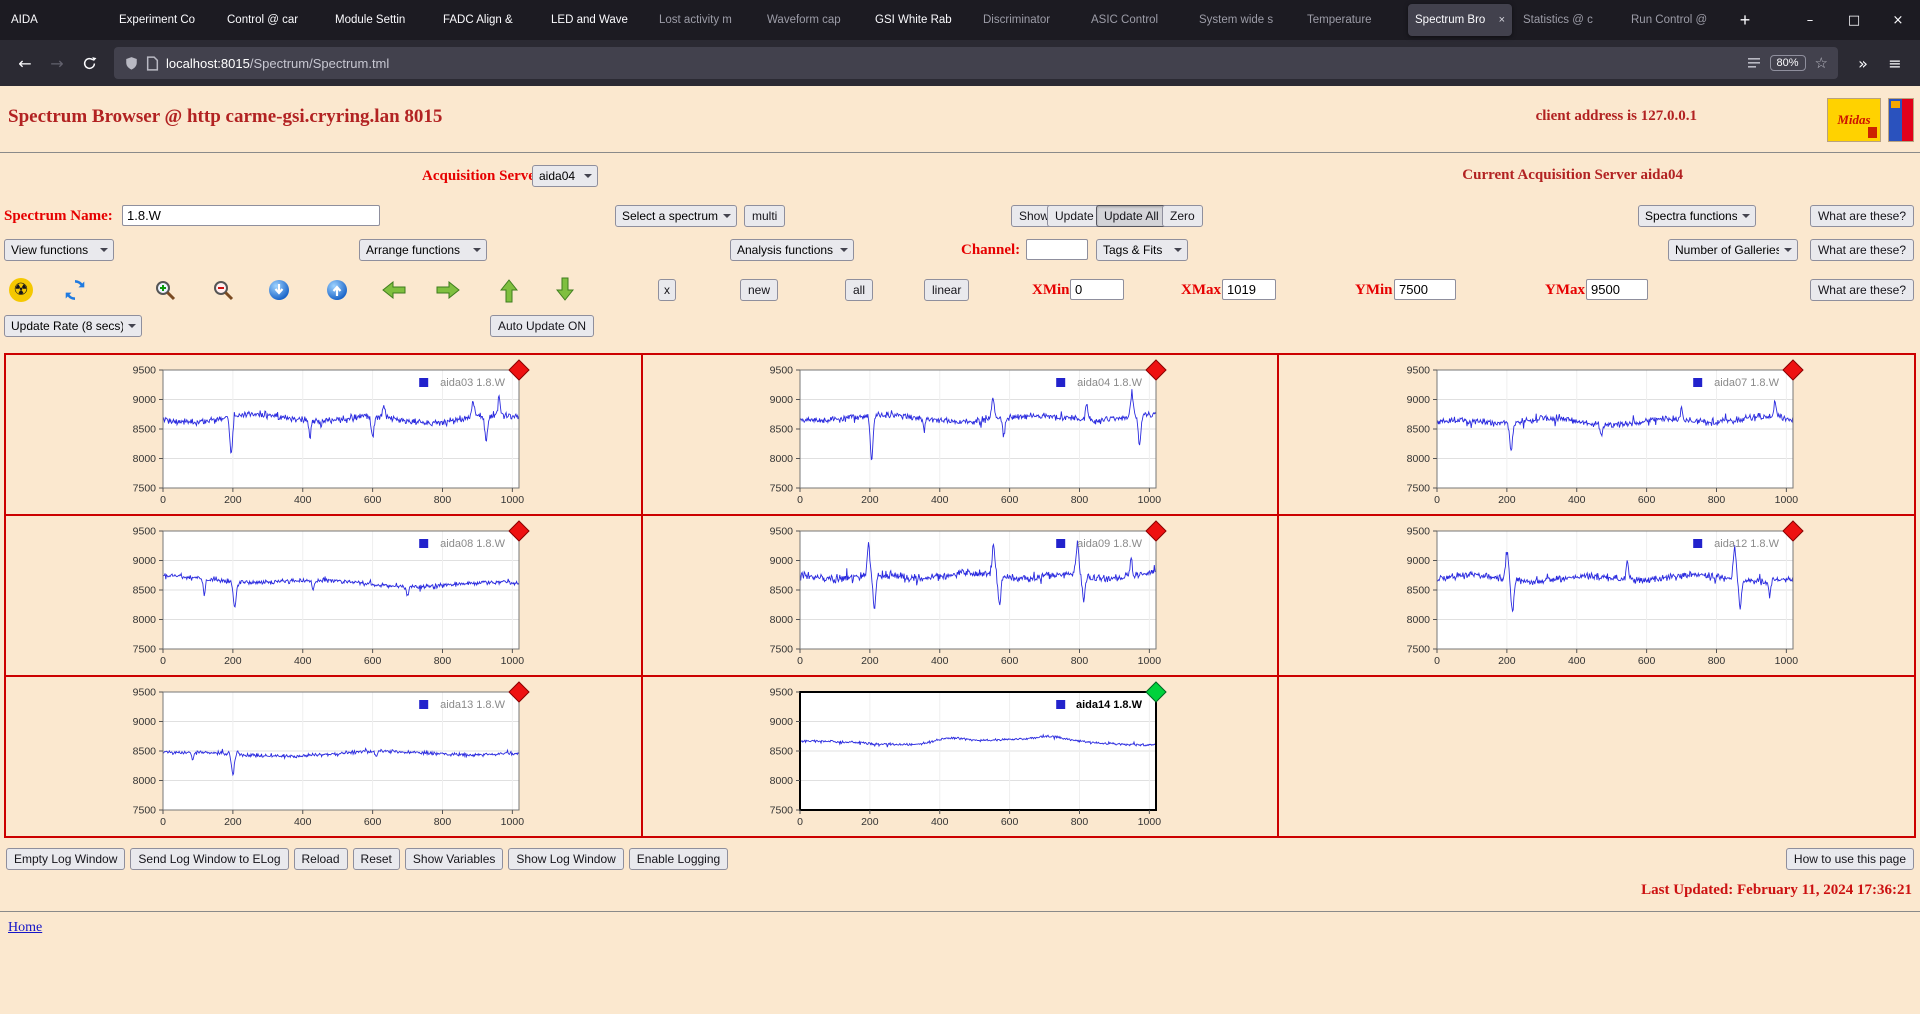  Describe the element at coordinates (1028, 20) in the screenshot. I see `browser-tab: Discriminator` at that location.